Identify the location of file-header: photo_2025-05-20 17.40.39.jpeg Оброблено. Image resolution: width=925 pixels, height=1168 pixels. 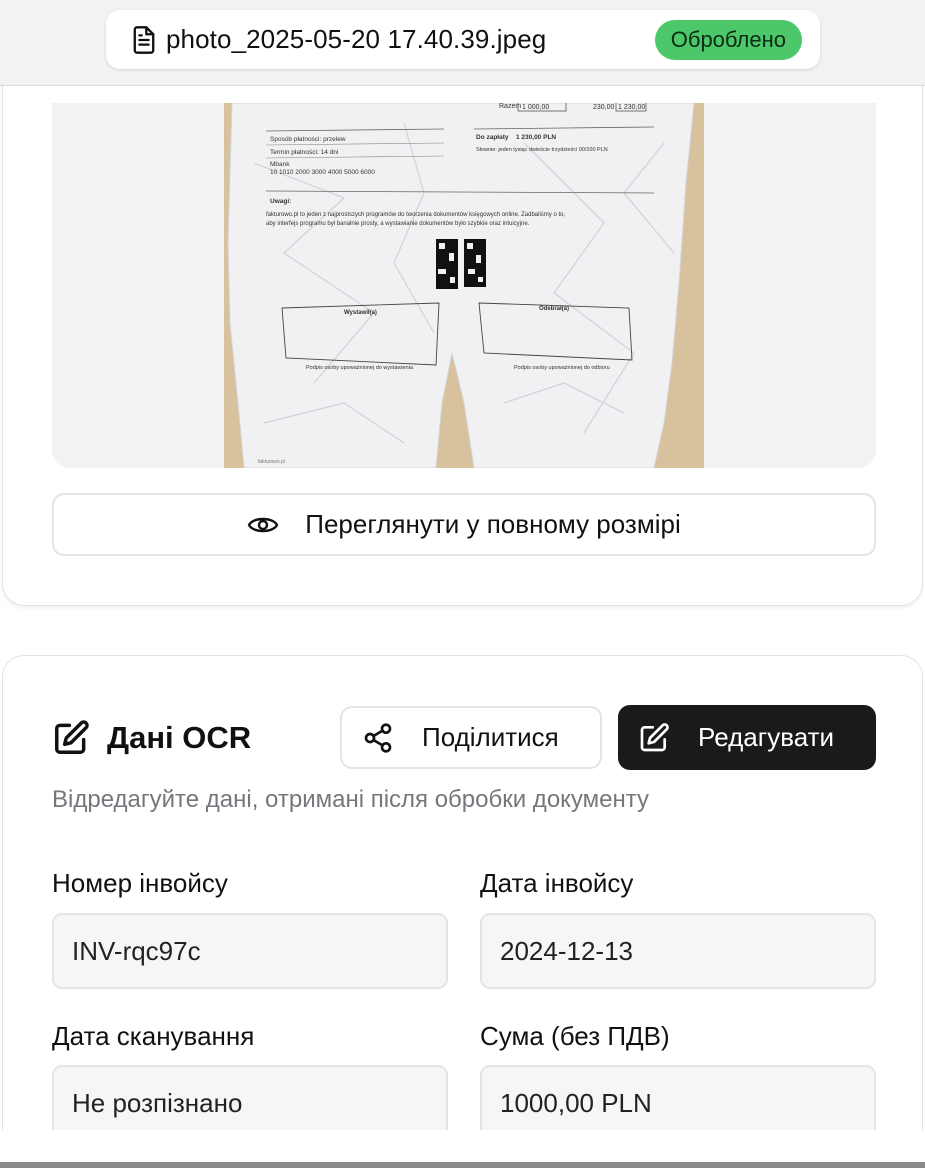
(463, 39).